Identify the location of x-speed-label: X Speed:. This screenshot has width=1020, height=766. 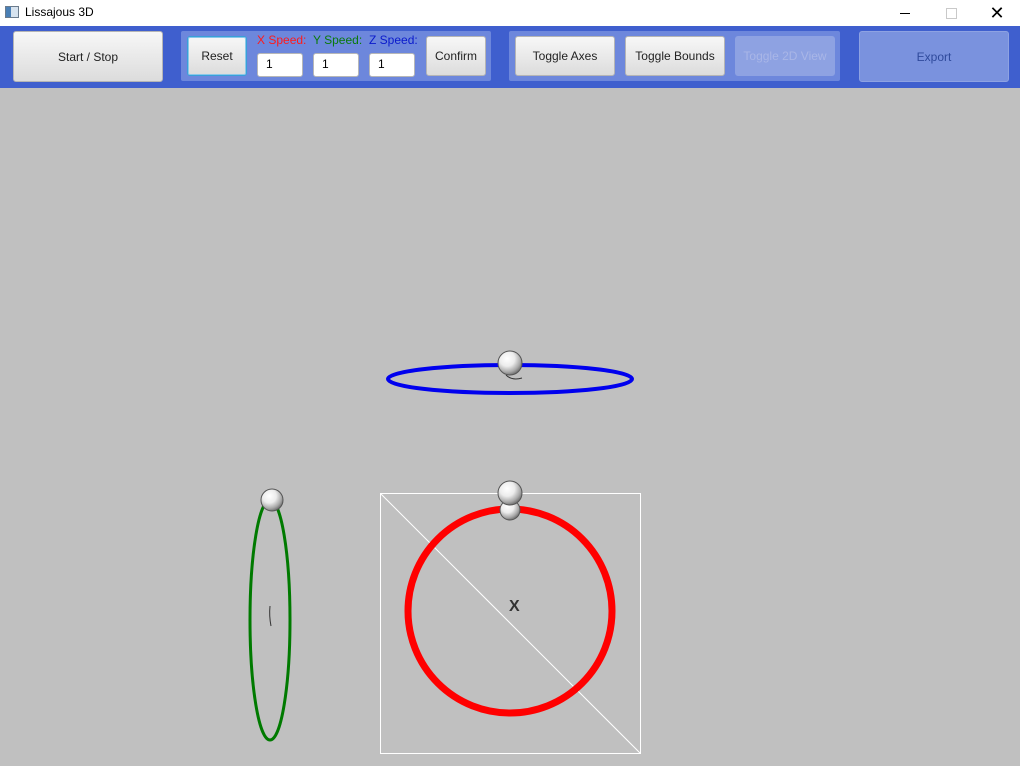
(282, 40).